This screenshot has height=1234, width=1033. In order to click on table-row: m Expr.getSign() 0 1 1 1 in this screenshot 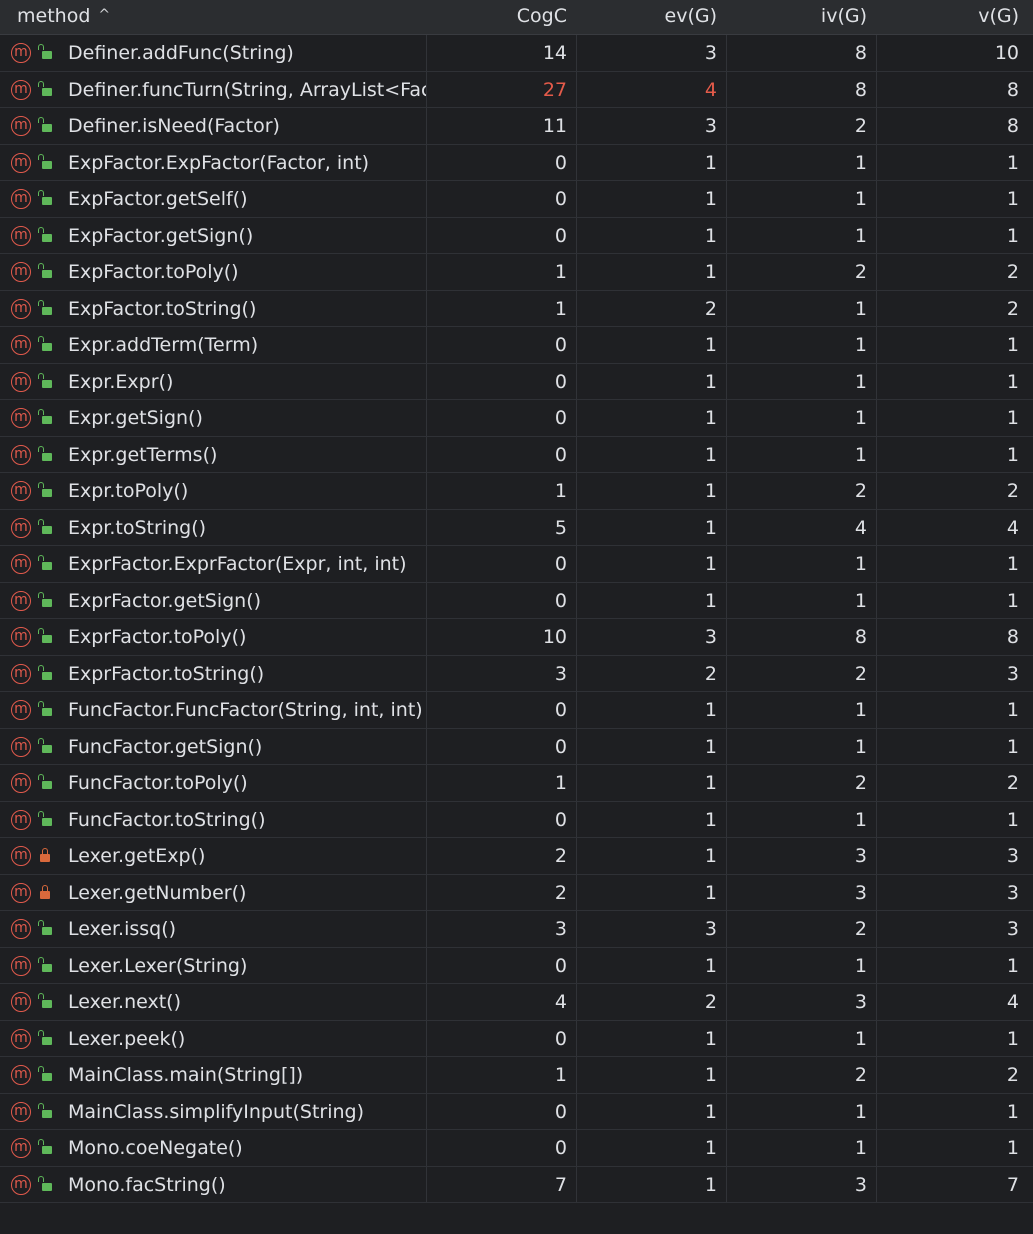, I will do `click(516, 418)`.